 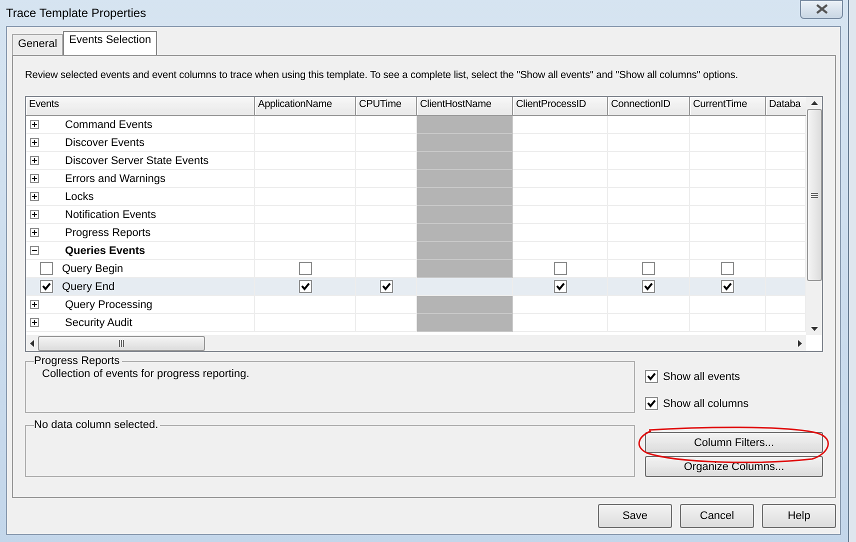 I want to click on table-row: Notification Events, so click(x=416, y=215).